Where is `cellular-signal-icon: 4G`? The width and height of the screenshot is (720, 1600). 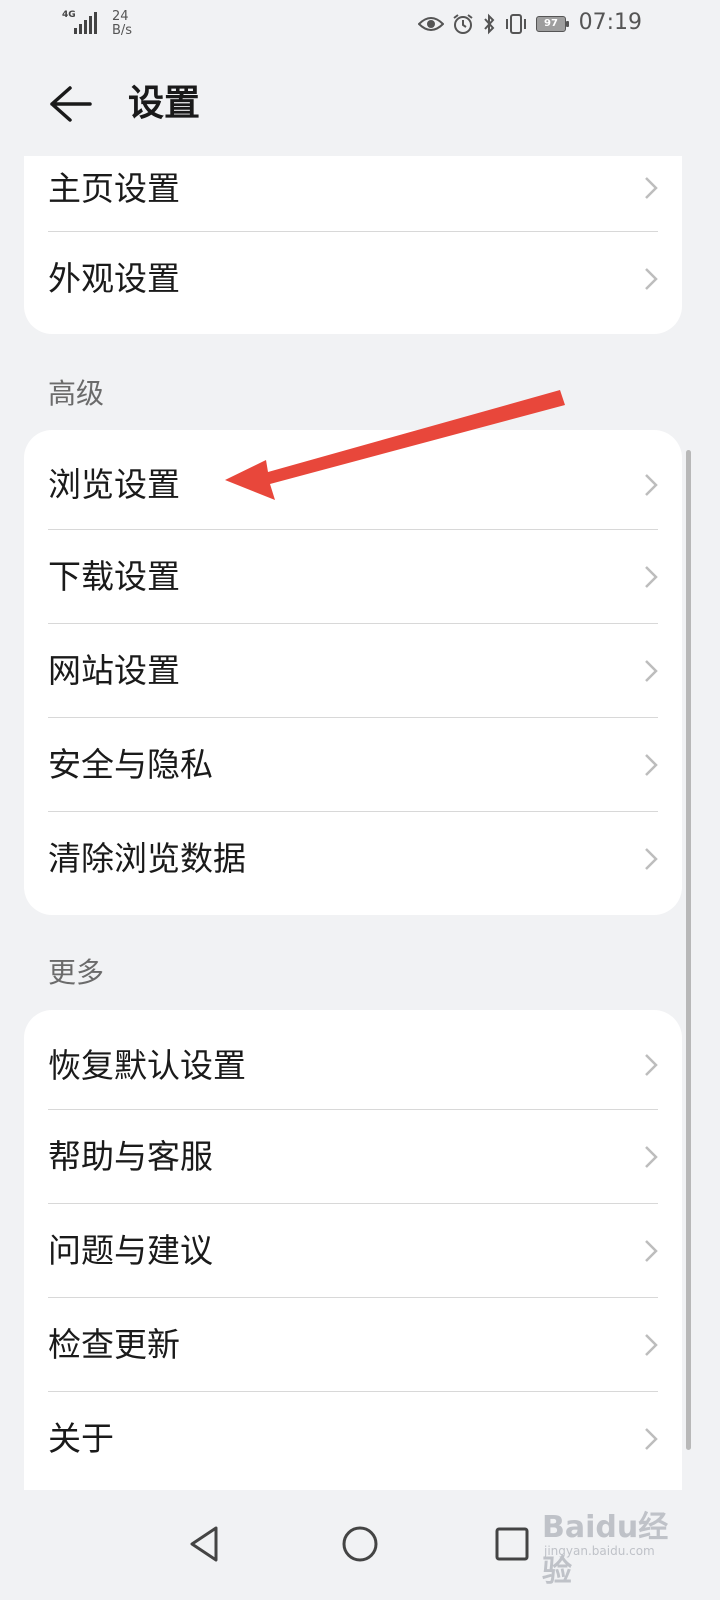 cellular-signal-icon: 4G is located at coordinates (81, 23).